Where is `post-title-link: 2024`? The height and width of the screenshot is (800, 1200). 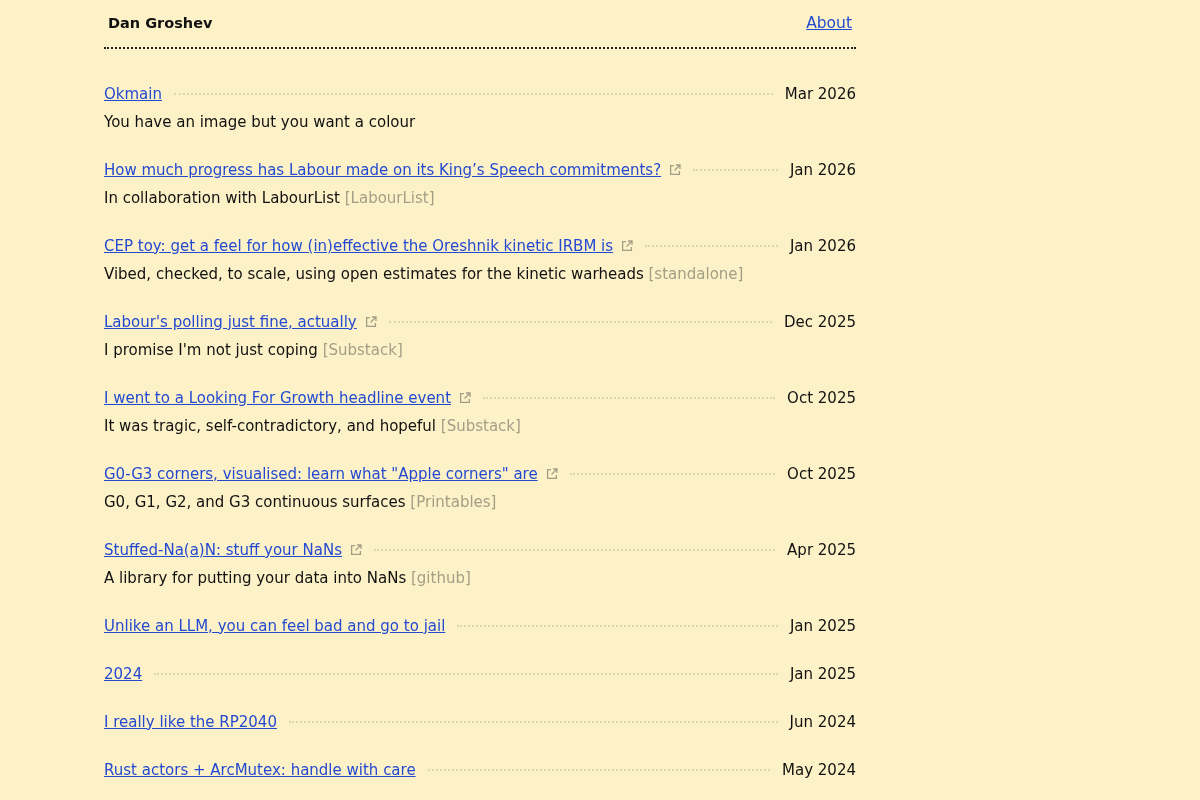
post-title-link: 2024 is located at coordinates (123, 674).